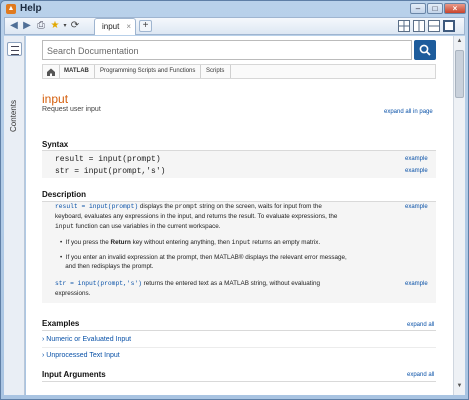  I want to click on layout-single-icon, so click(449, 26).